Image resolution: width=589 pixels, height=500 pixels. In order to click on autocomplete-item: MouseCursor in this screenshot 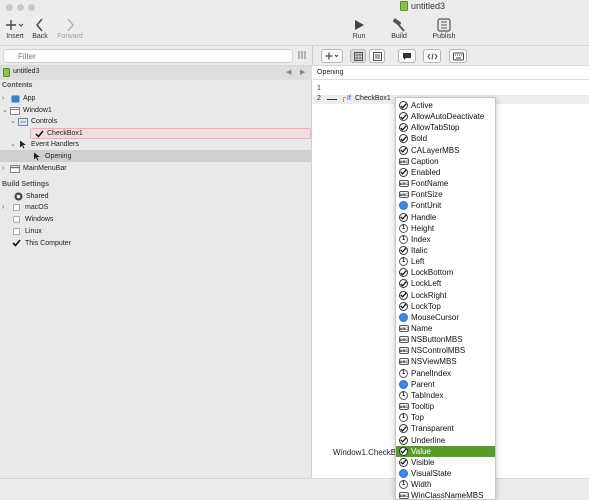, I will do `click(445, 317)`.